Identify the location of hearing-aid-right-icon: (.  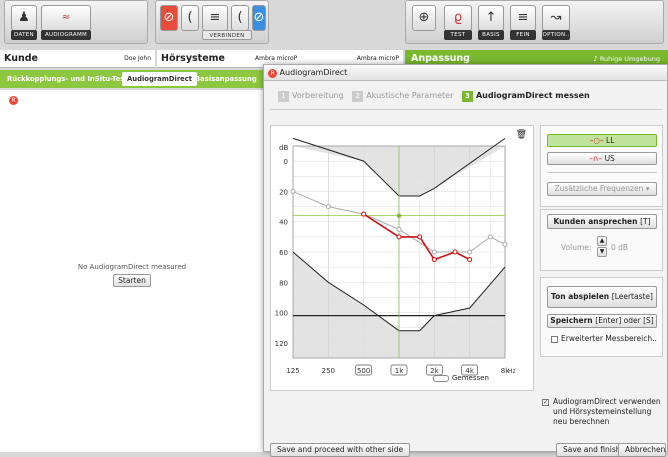
(240, 18).